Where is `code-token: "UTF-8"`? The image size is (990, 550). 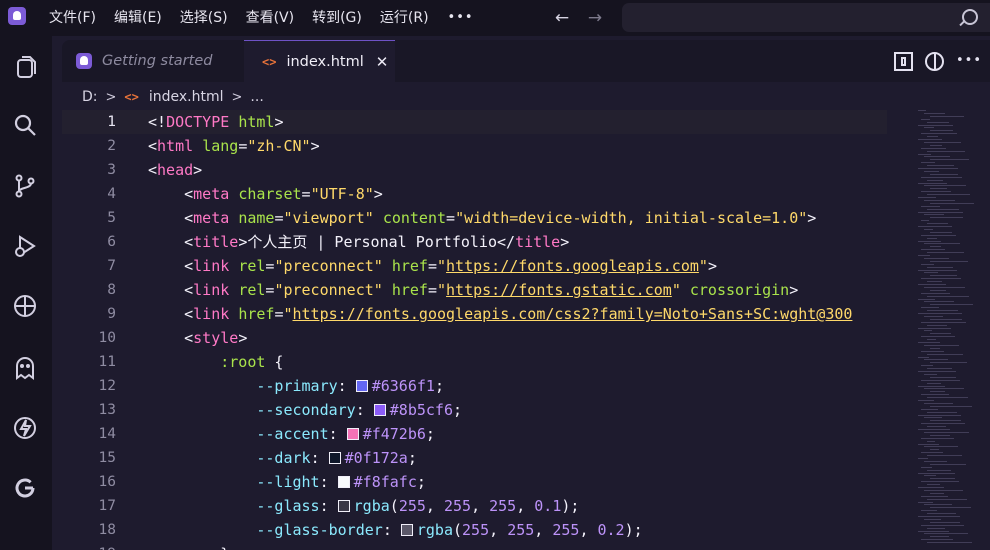
code-token: "UTF-8" is located at coordinates (342, 194).